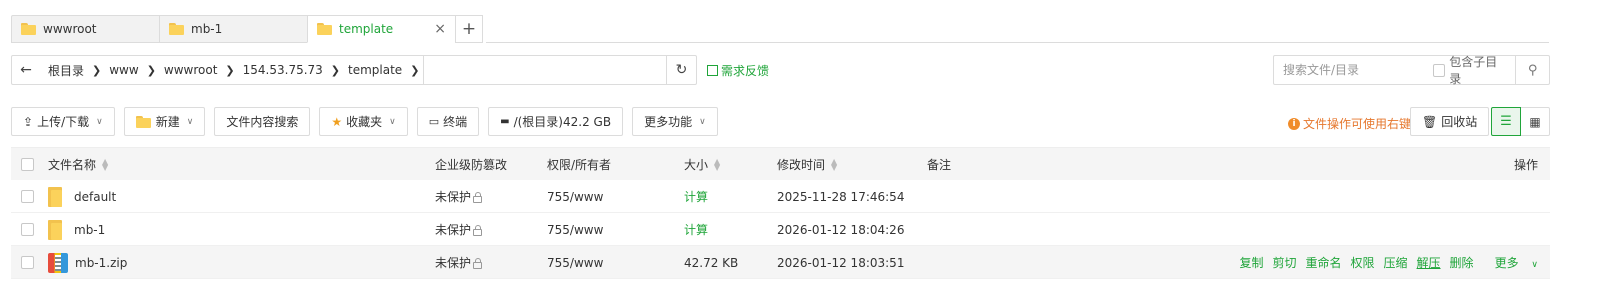 This screenshot has height=308, width=1600. I want to click on upload-download-button: ⇪ 上传/下载 ∨, so click(63, 121).